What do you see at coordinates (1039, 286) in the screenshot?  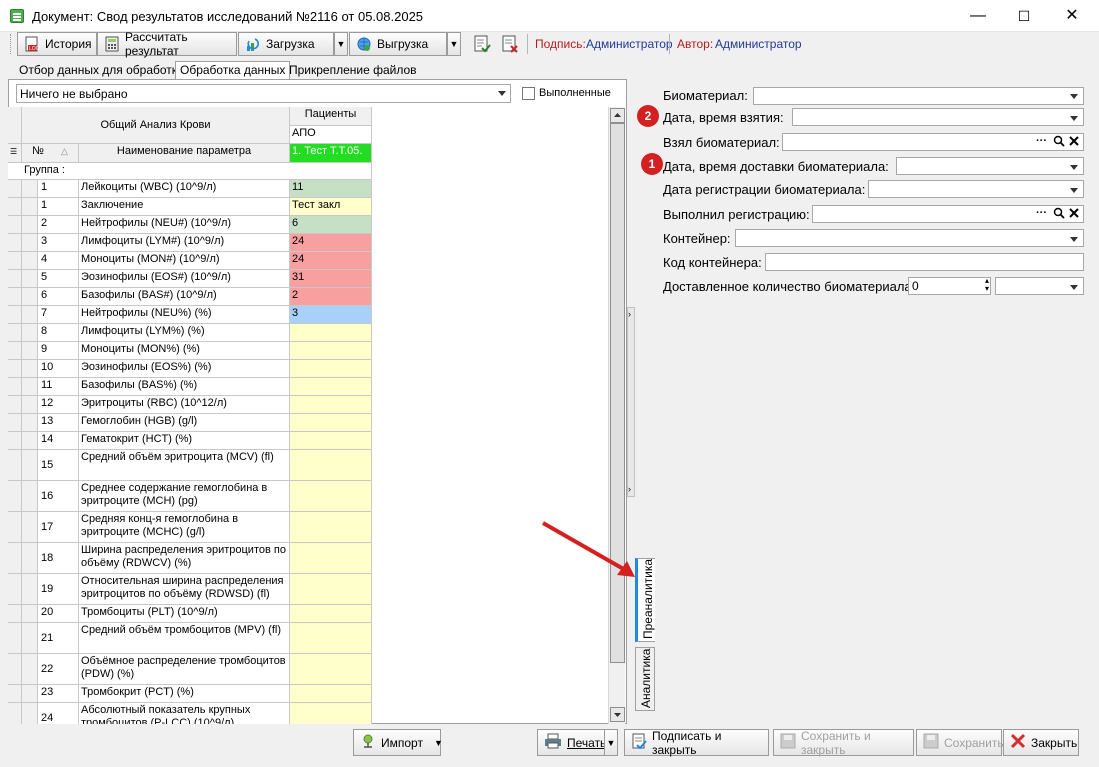 I see `delivered-qty-unit-select` at bounding box center [1039, 286].